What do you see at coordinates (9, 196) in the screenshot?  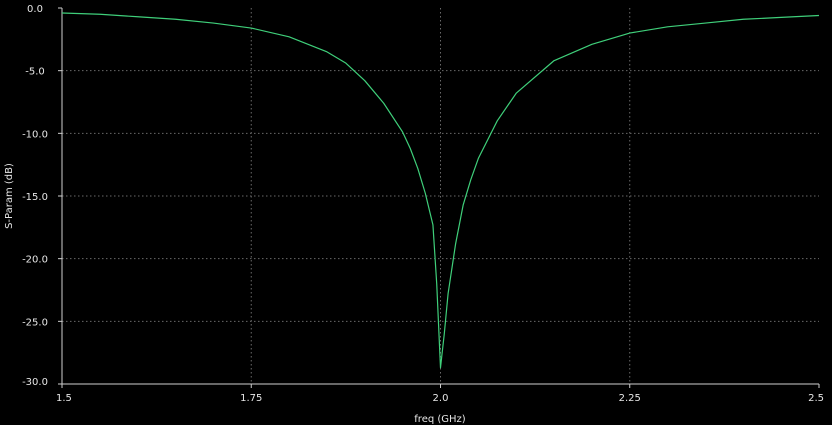 I see `y-axis-title: S-Param (dB)` at bounding box center [9, 196].